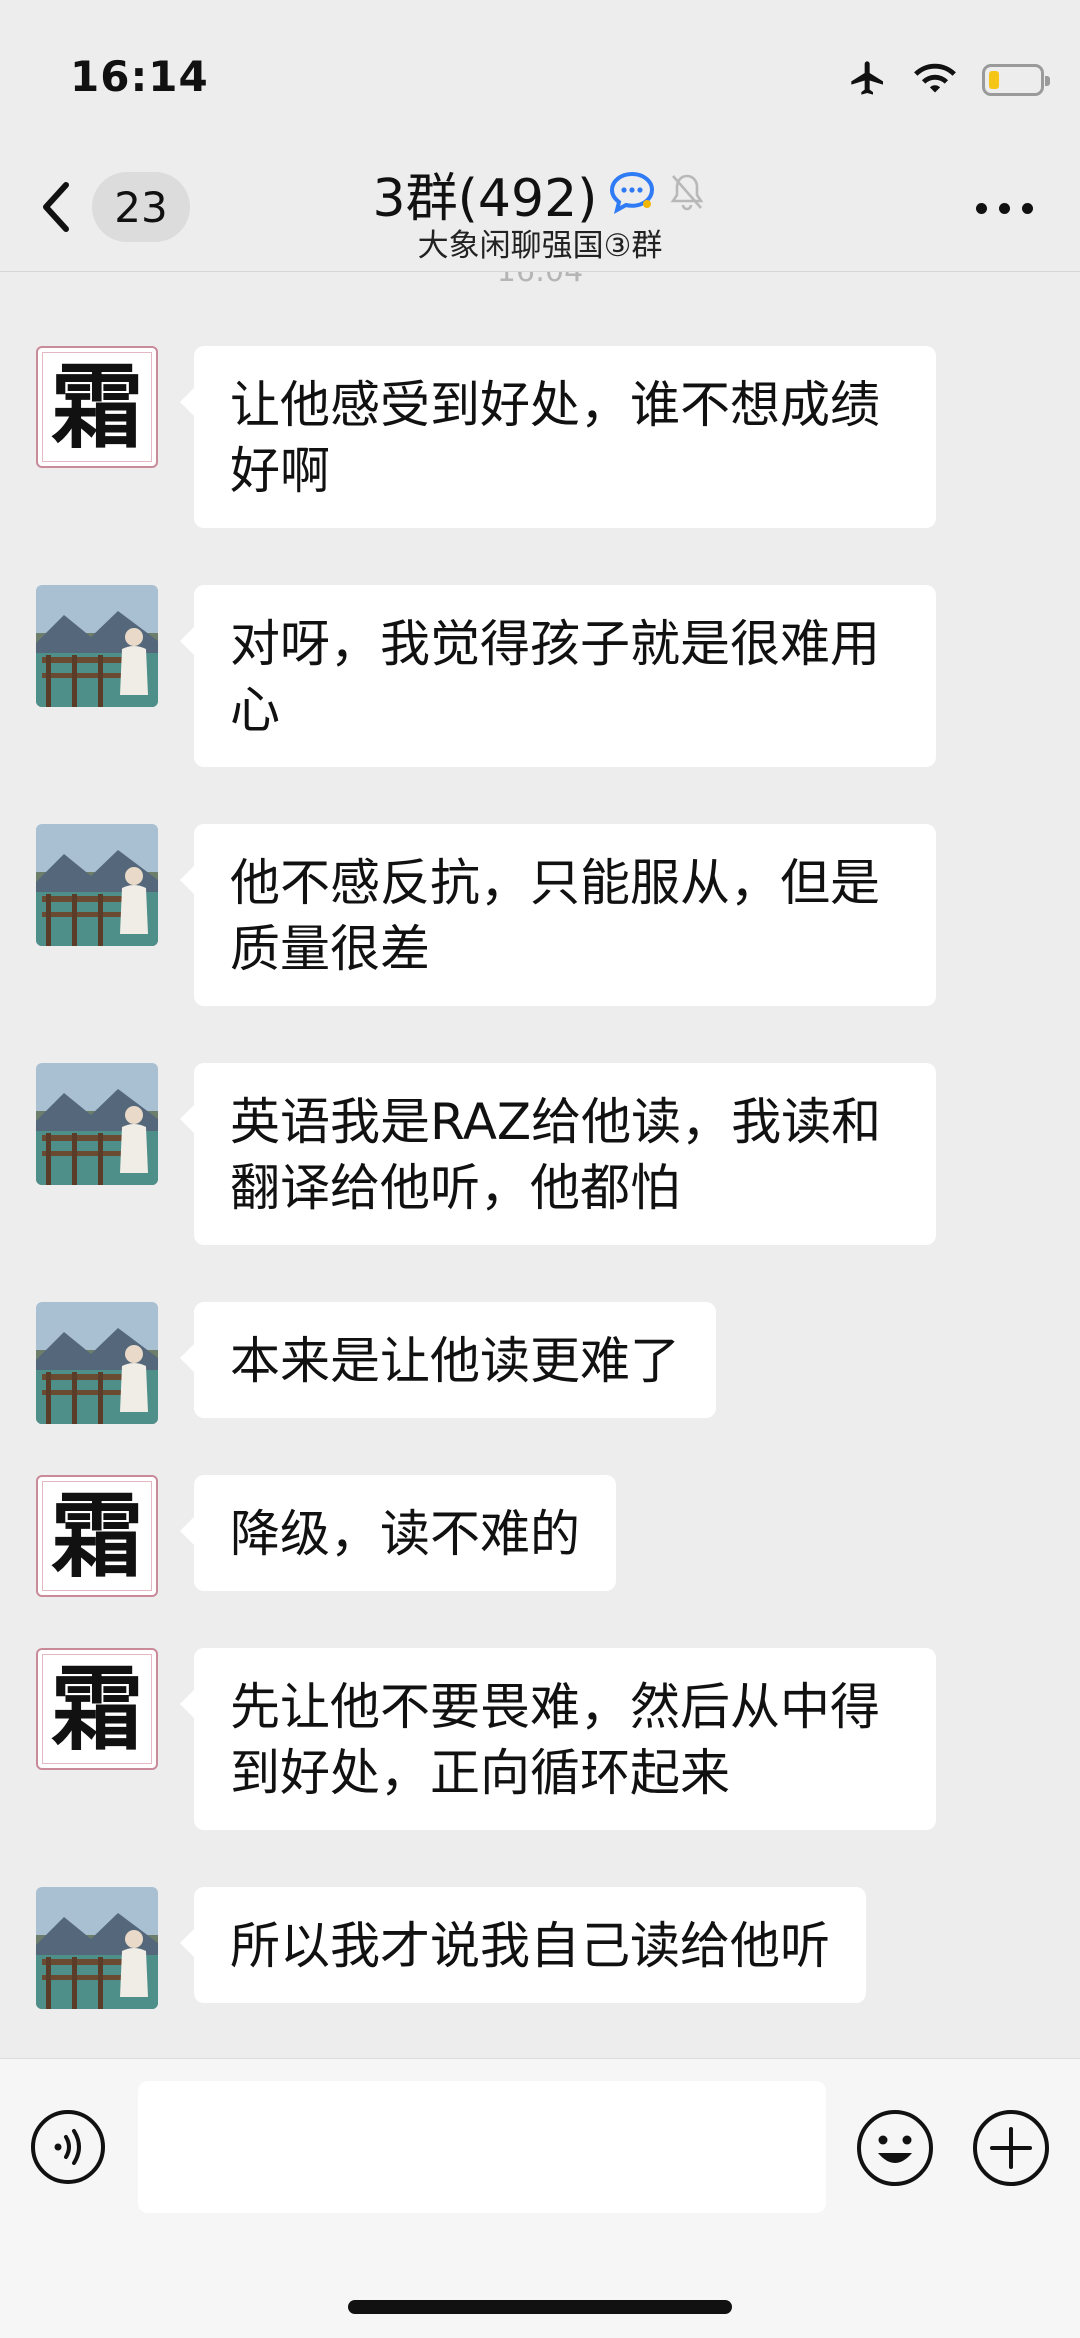  What do you see at coordinates (1016, 80) in the screenshot?
I see `battery-icon` at bounding box center [1016, 80].